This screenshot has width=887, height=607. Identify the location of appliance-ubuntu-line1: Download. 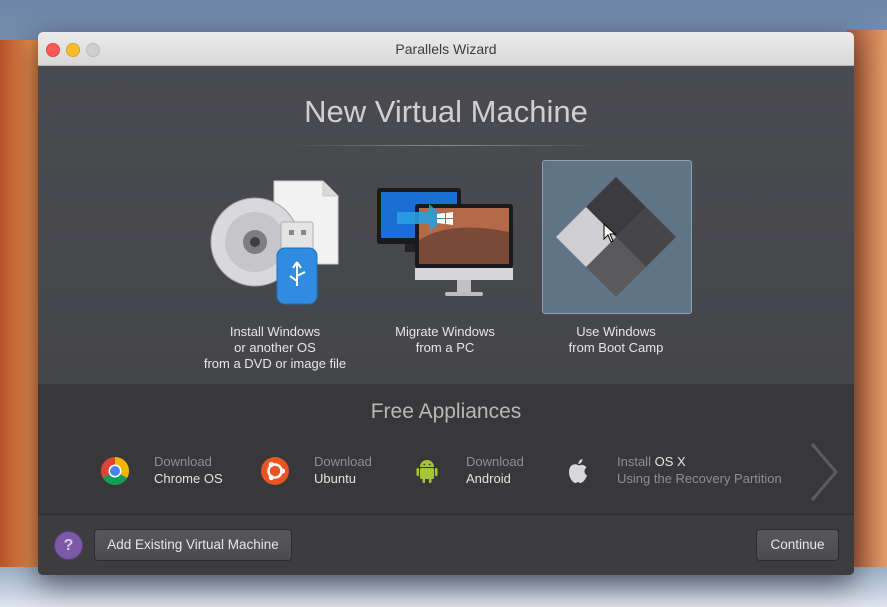
(343, 461).